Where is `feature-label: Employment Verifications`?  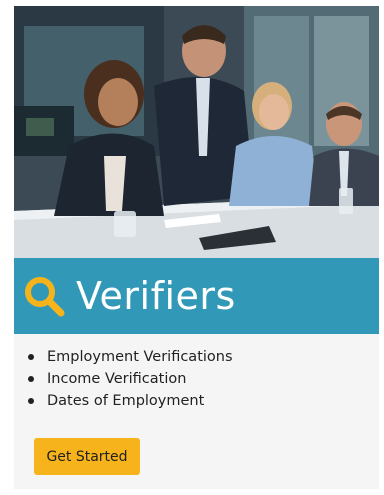 feature-label: Employment Verifications is located at coordinates (140, 357).